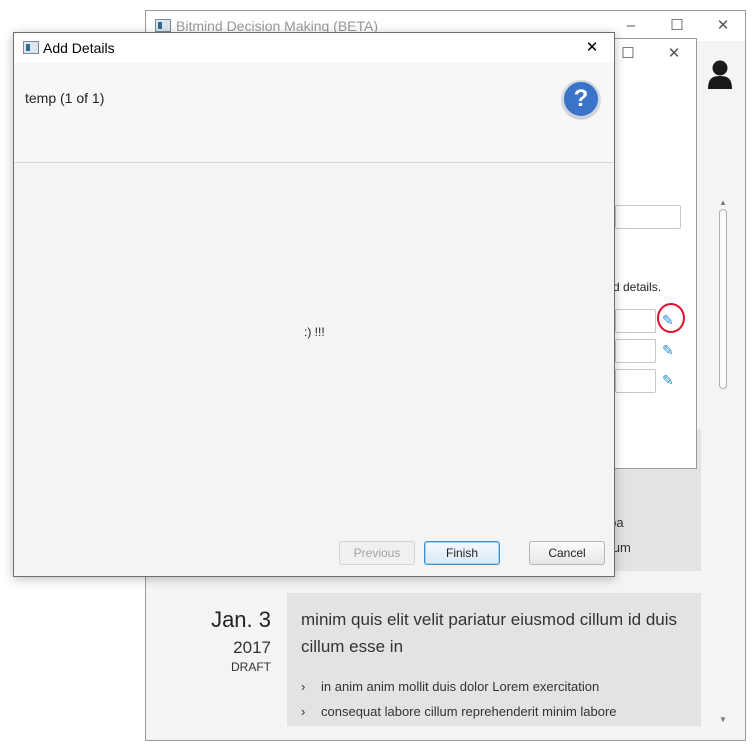  I want to click on middle-close-button: ✕, so click(674, 54).